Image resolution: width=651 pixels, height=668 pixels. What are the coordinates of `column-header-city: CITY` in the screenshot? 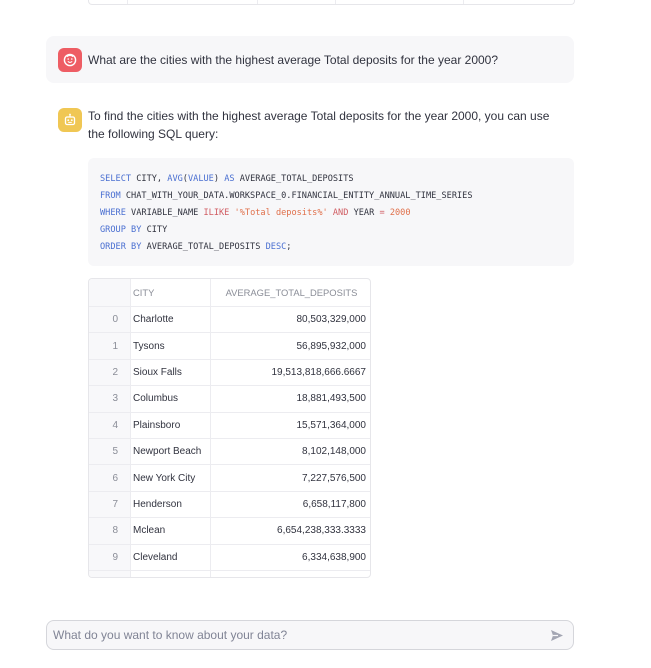 It's located at (171, 292).